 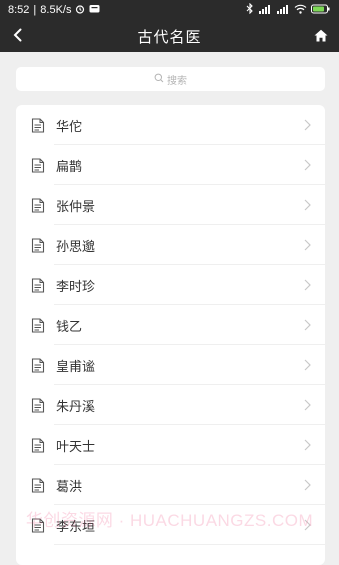 I want to click on battery-icon, so click(x=321, y=10).